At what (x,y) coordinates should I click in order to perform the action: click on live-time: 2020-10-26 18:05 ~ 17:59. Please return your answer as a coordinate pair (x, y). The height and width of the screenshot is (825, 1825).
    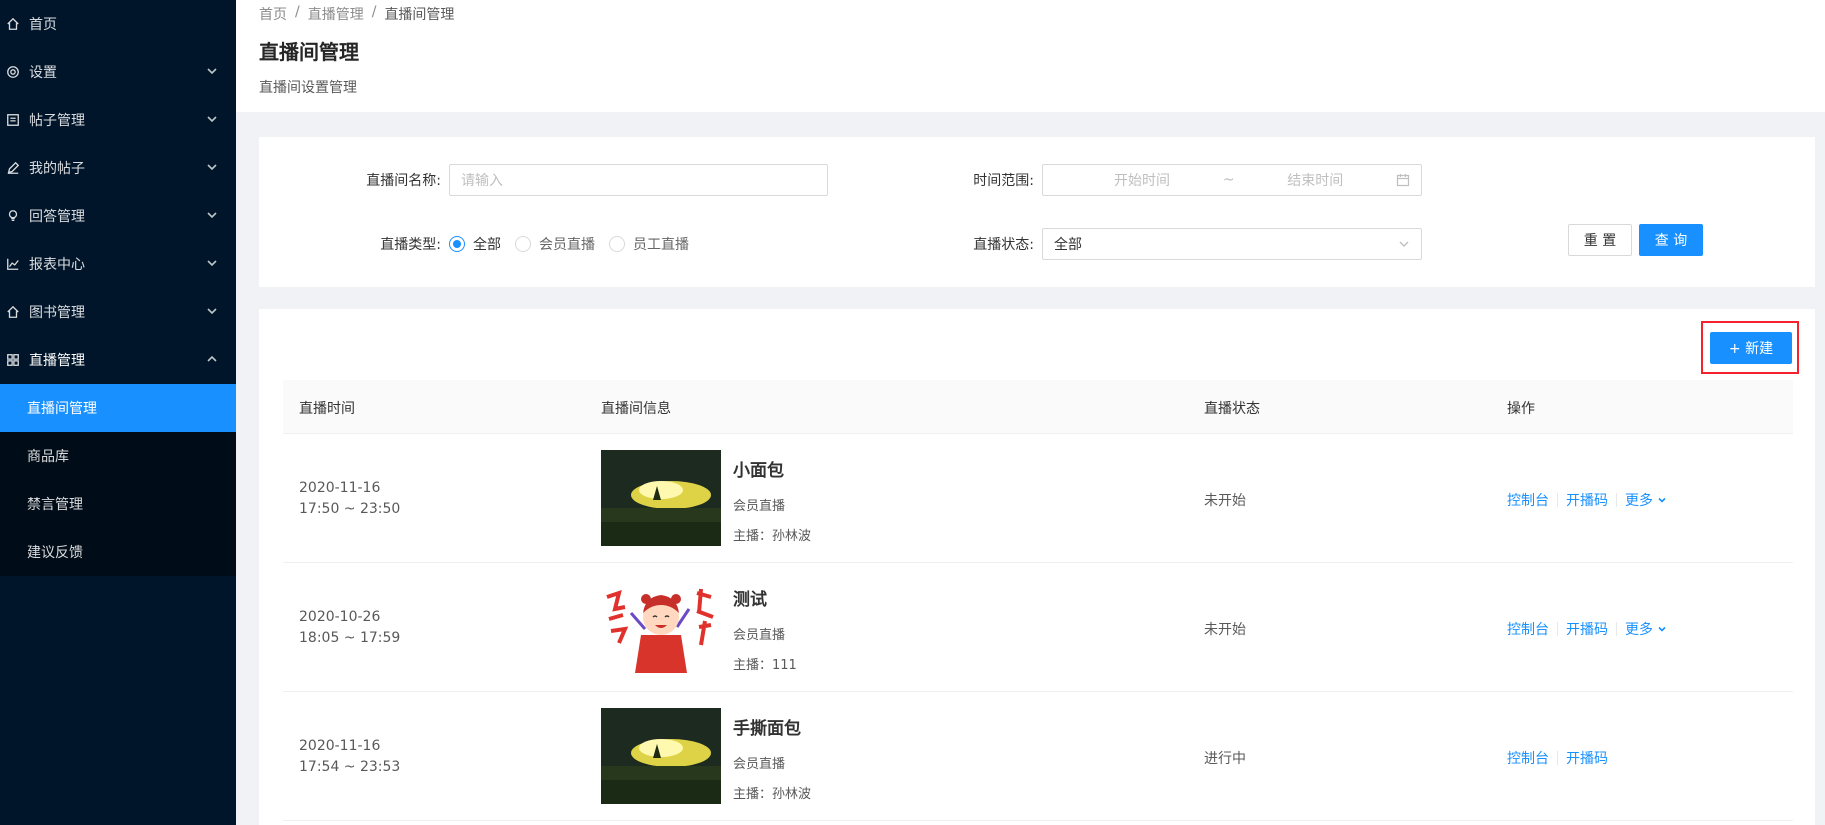
    Looking at the image, I should click on (349, 628).